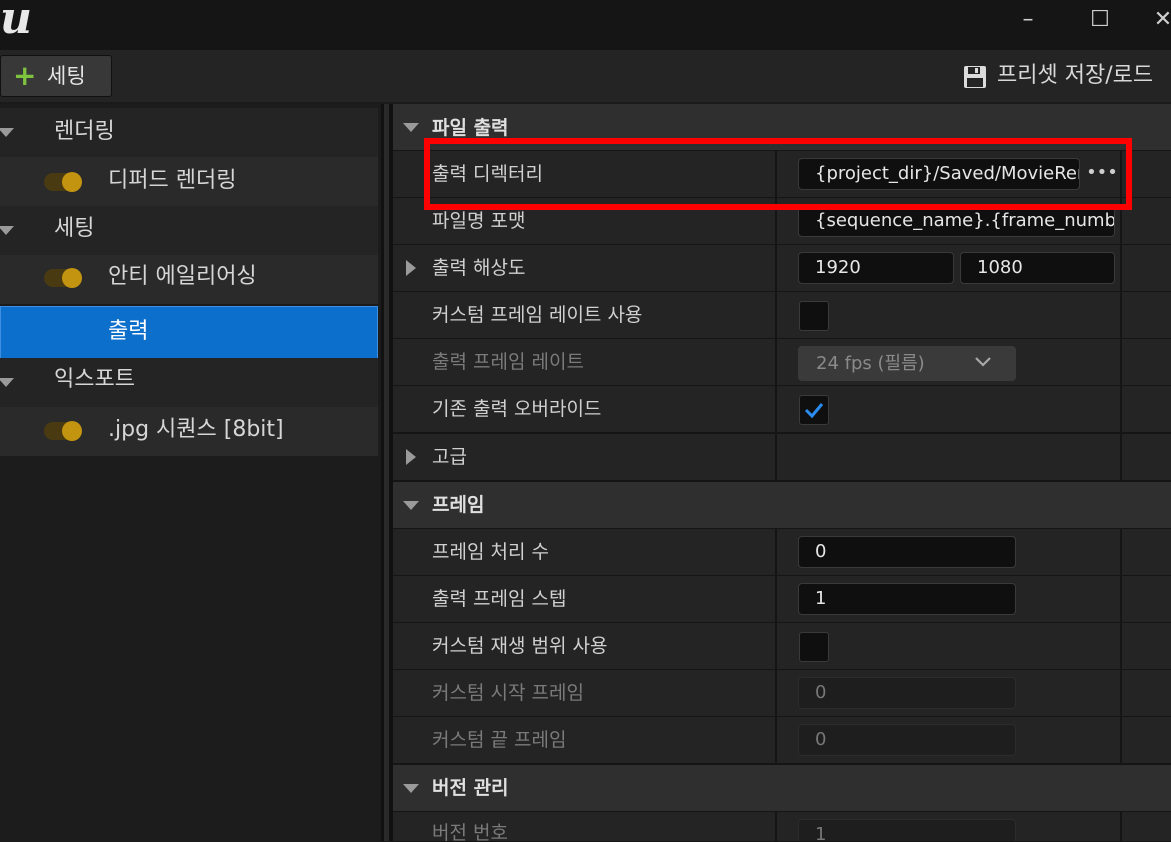 This screenshot has height=842, width=1171. I want to click on chevron-down-icon, so click(983, 362).